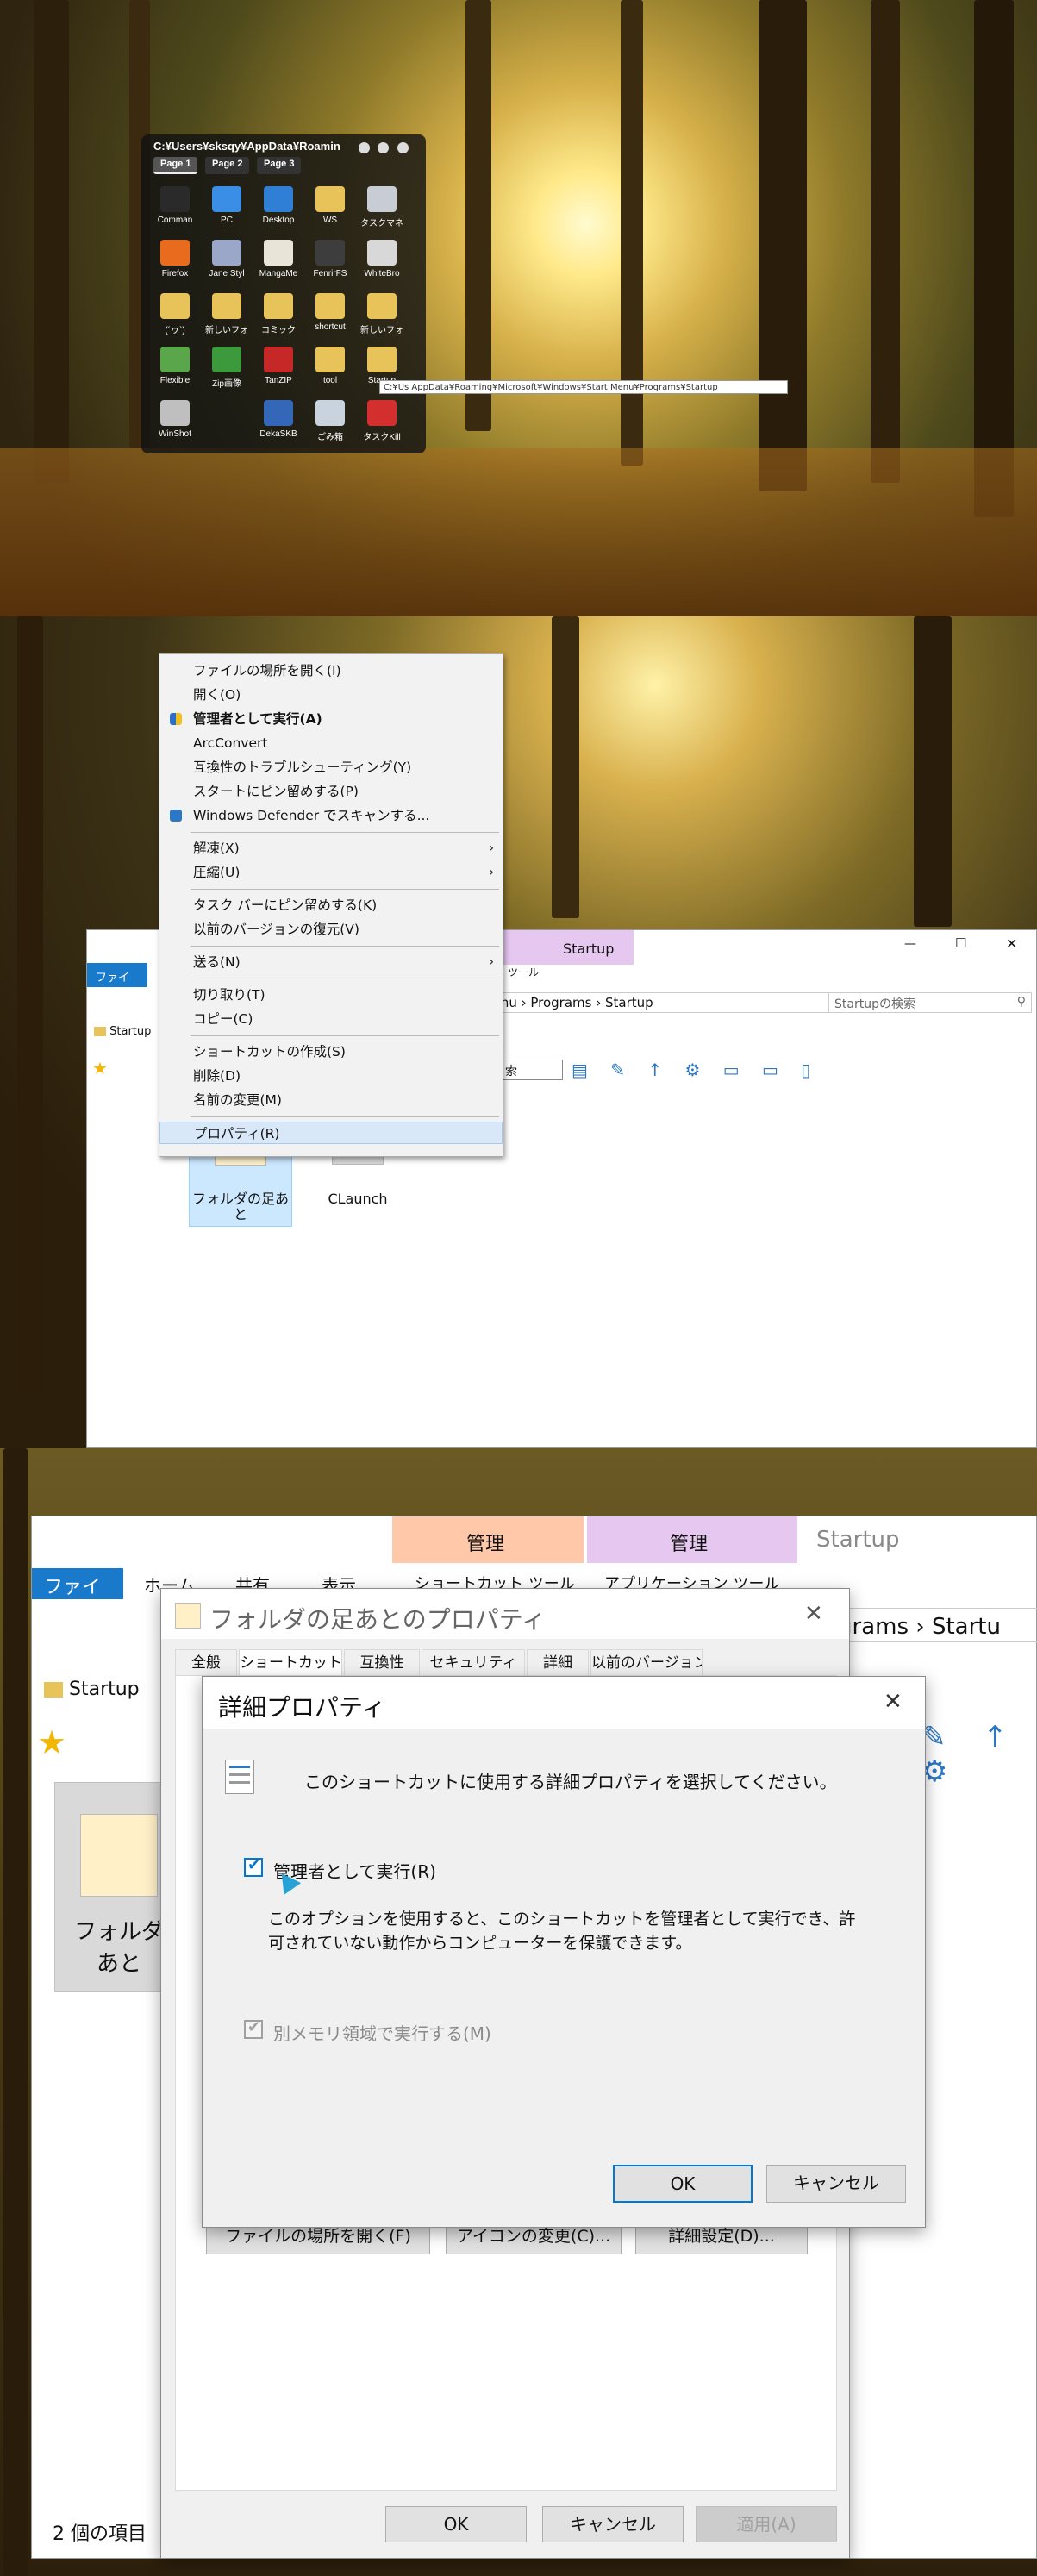 Image resolution: width=1037 pixels, height=2576 pixels. I want to click on launcher-item-label: WhiteBro, so click(382, 273).